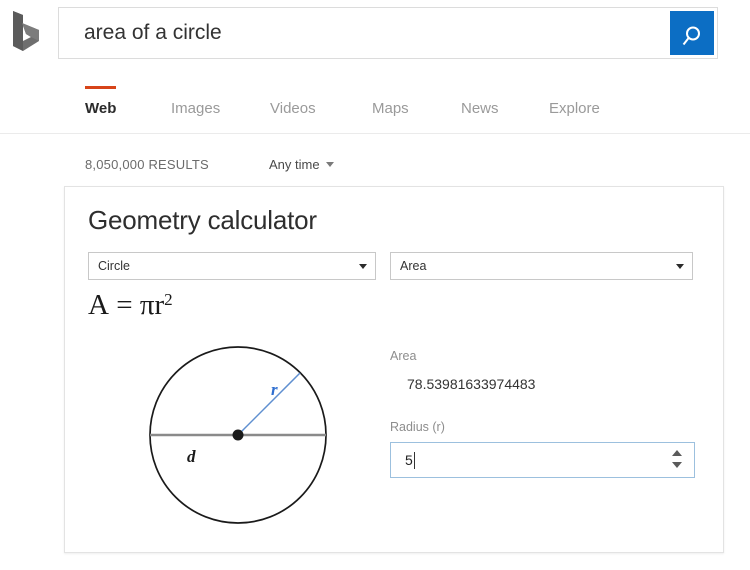 The height and width of the screenshot is (570, 750). Describe the element at coordinates (541, 266) in the screenshot. I see `mode-select: Area` at that location.